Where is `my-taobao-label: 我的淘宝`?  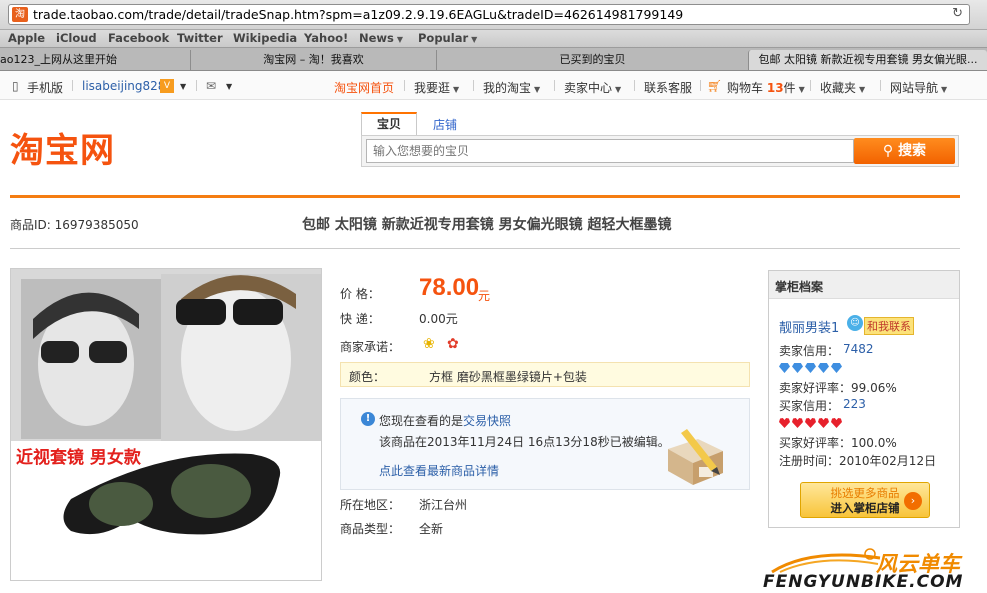 my-taobao-label: 我的淘宝 is located at coordinates (507, 88).